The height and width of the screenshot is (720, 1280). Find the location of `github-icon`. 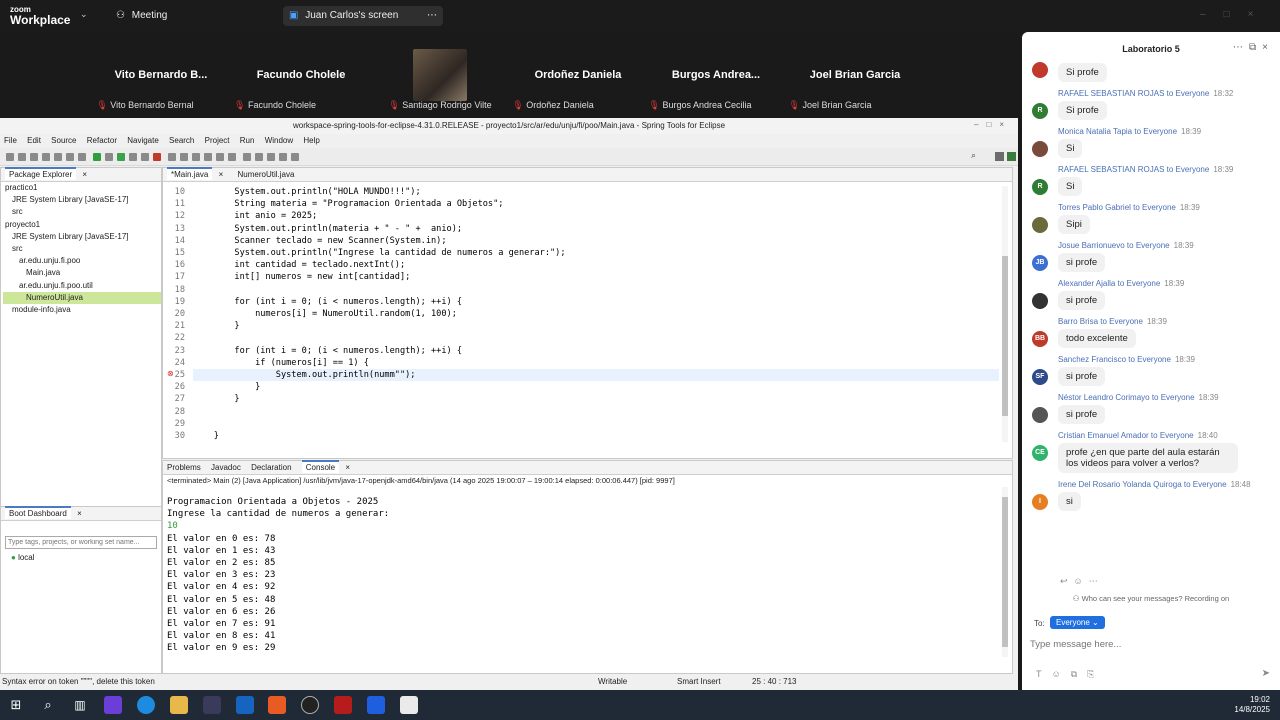

github-icon is located at coordinates (310, 705).